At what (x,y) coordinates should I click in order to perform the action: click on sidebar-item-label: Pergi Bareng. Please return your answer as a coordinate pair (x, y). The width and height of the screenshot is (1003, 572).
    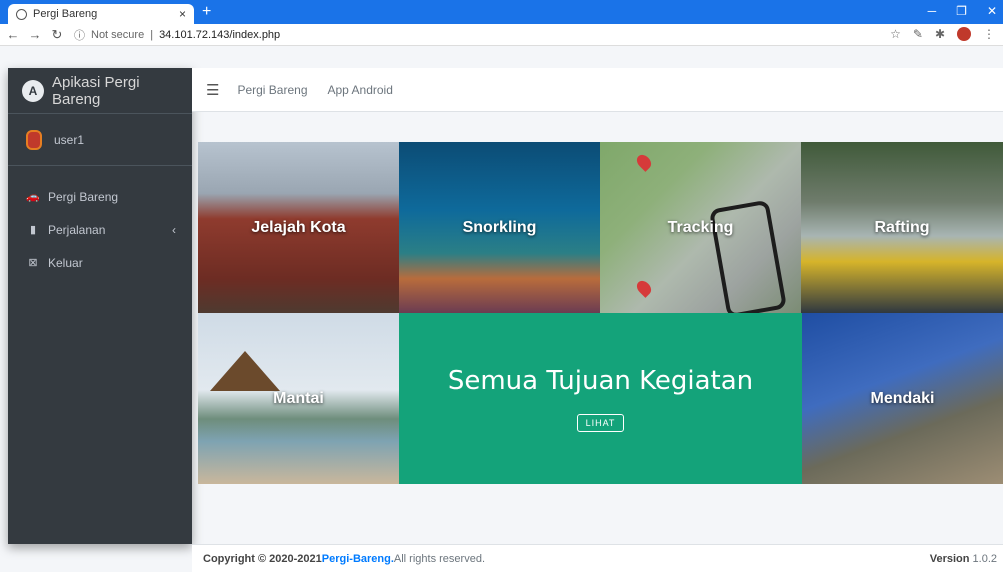
    Looking at the image, I should click on (83, 196).